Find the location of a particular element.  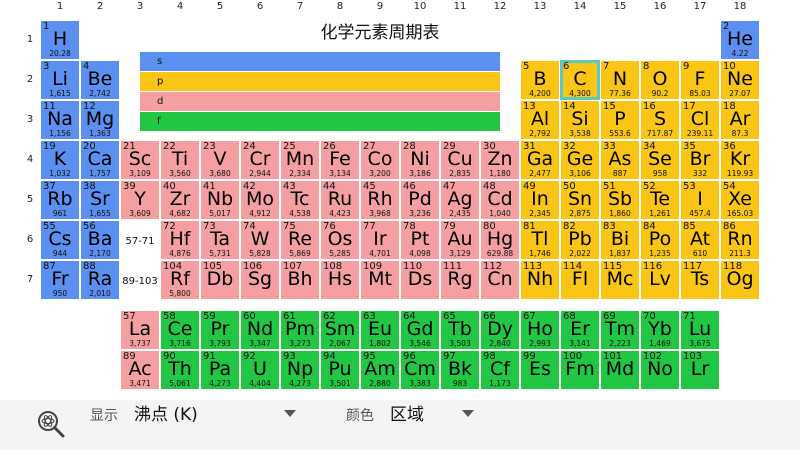

element-cell-zr: 40 Zr 4,682 is located at coordinates (180, 200).